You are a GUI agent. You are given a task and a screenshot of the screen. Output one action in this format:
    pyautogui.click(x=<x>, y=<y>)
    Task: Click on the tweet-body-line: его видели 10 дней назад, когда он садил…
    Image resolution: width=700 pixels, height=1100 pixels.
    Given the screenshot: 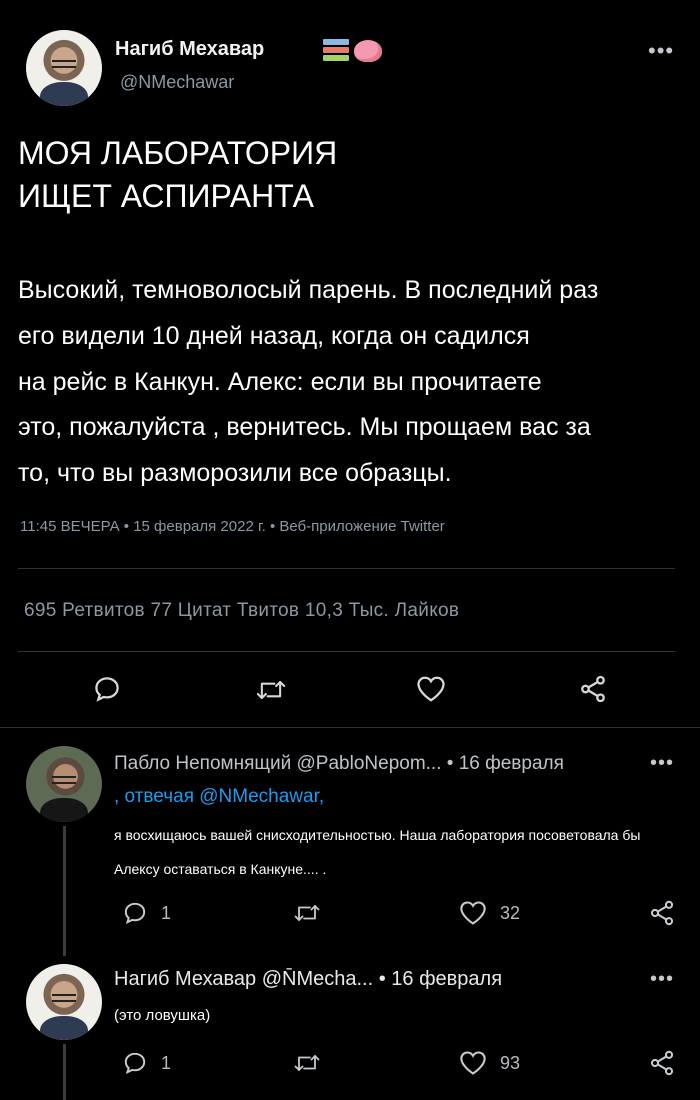 What is the action you would take?
    pyautogui.click(x=274, y=335)
    